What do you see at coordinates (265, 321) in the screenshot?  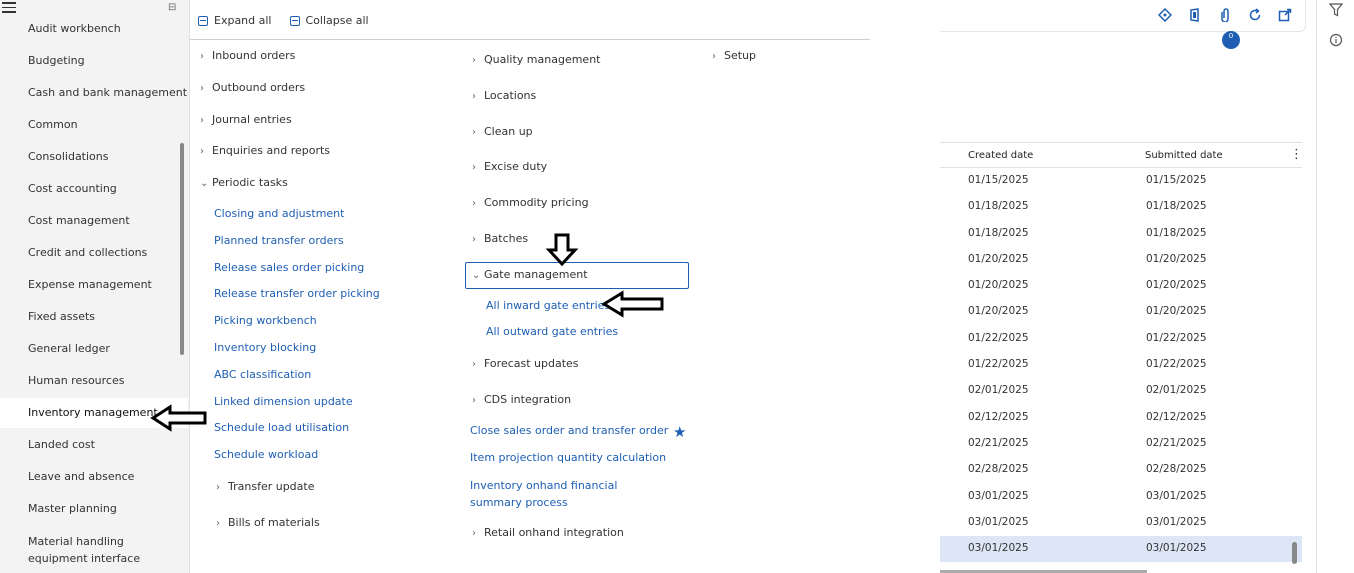 I see `link-picking-workbench: Picking workbench` at bounding box center [265, 321].